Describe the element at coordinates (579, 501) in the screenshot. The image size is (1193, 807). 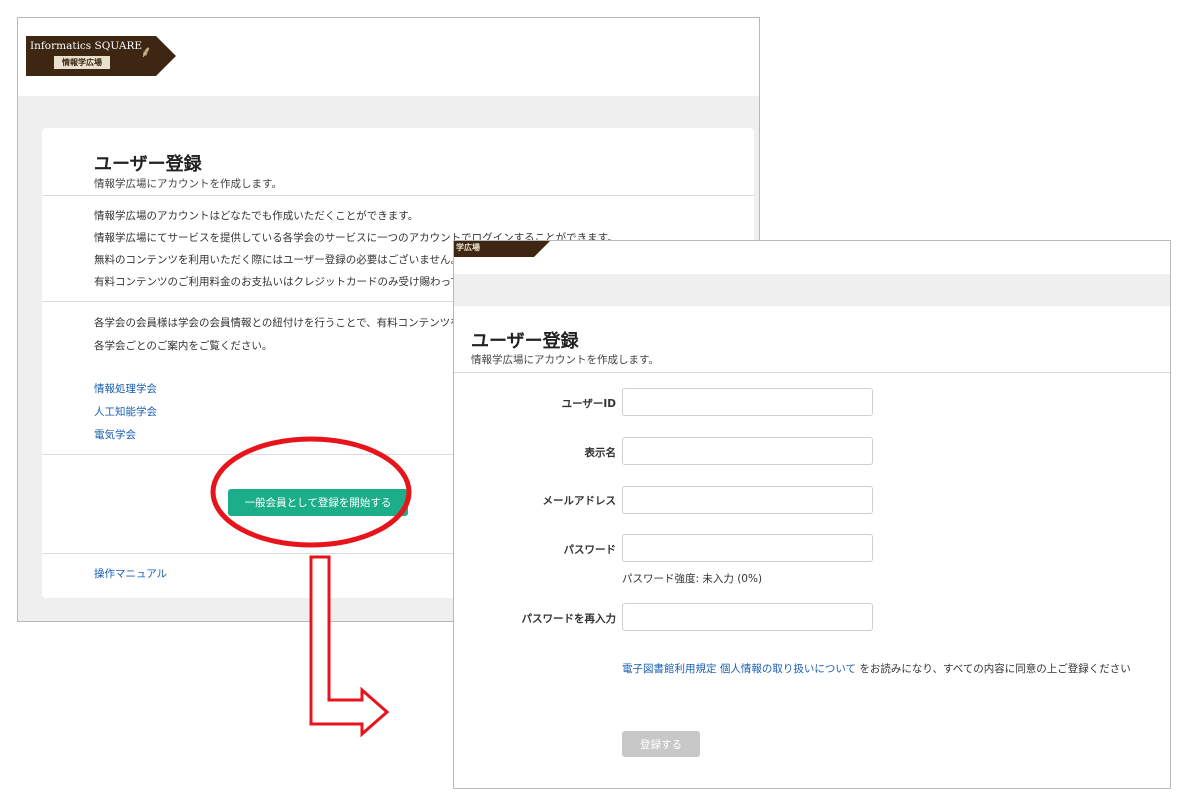
I see `email-label: メールアドレス` at that location.